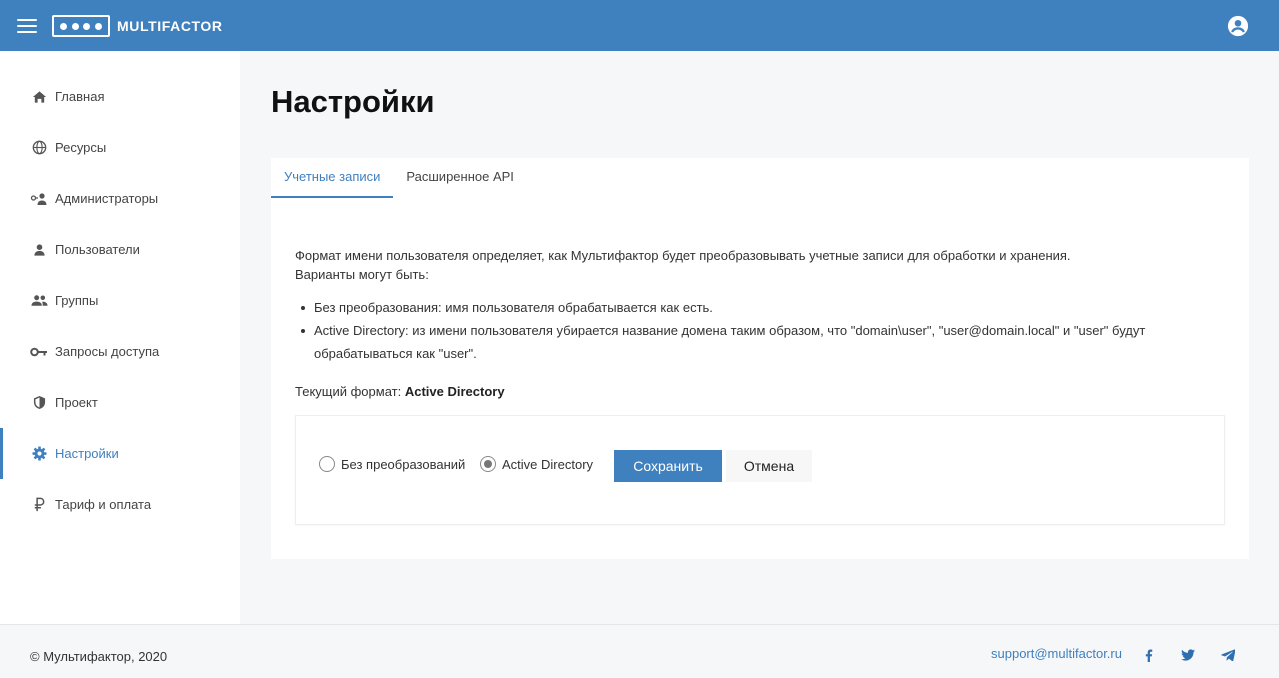  I want to click on radio-no-transform: Без преобразований, so click(392, 464).